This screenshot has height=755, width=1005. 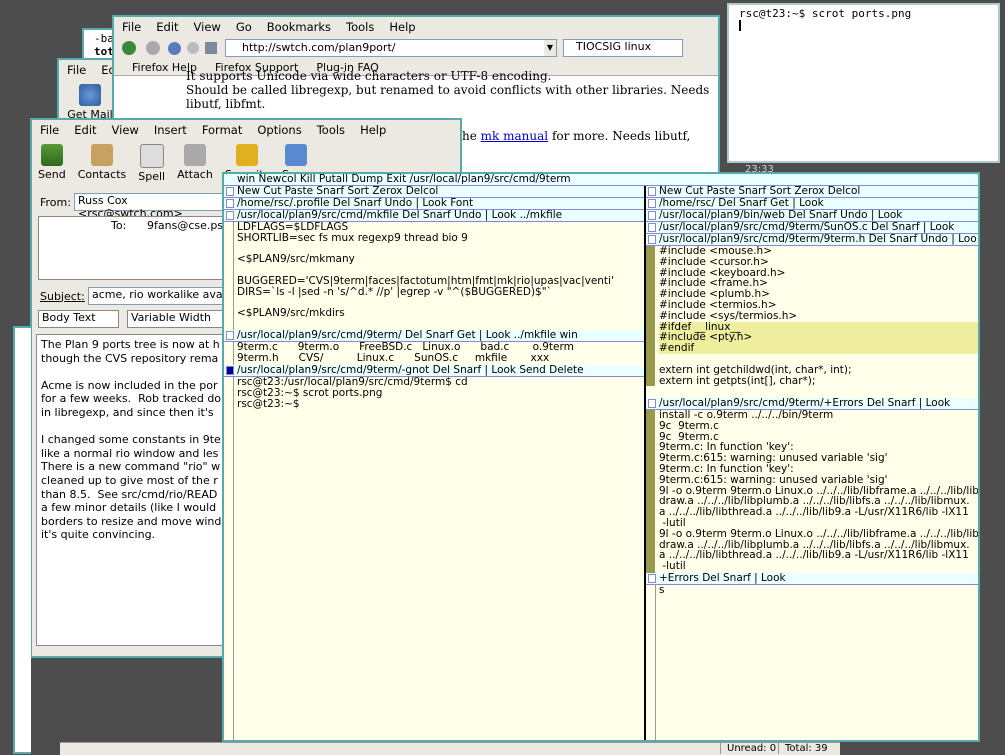 What do you see at coordinates (151, 206) in the screenshot?
I see `from-field: Russ Cox <rsc@swtch.com>` at bounding box center [151, 206].